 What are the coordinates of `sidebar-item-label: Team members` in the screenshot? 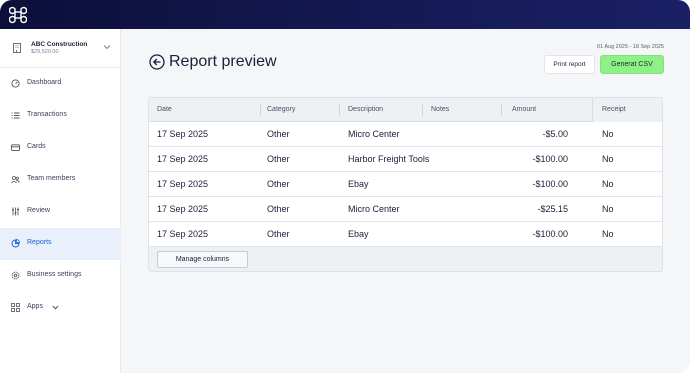 It's located at (51, 178).